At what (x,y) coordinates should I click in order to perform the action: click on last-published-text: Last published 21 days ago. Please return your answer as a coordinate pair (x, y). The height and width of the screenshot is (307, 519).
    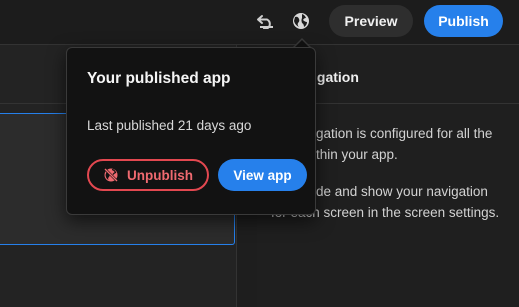
    Looking at the image, I should click on (169, 125).